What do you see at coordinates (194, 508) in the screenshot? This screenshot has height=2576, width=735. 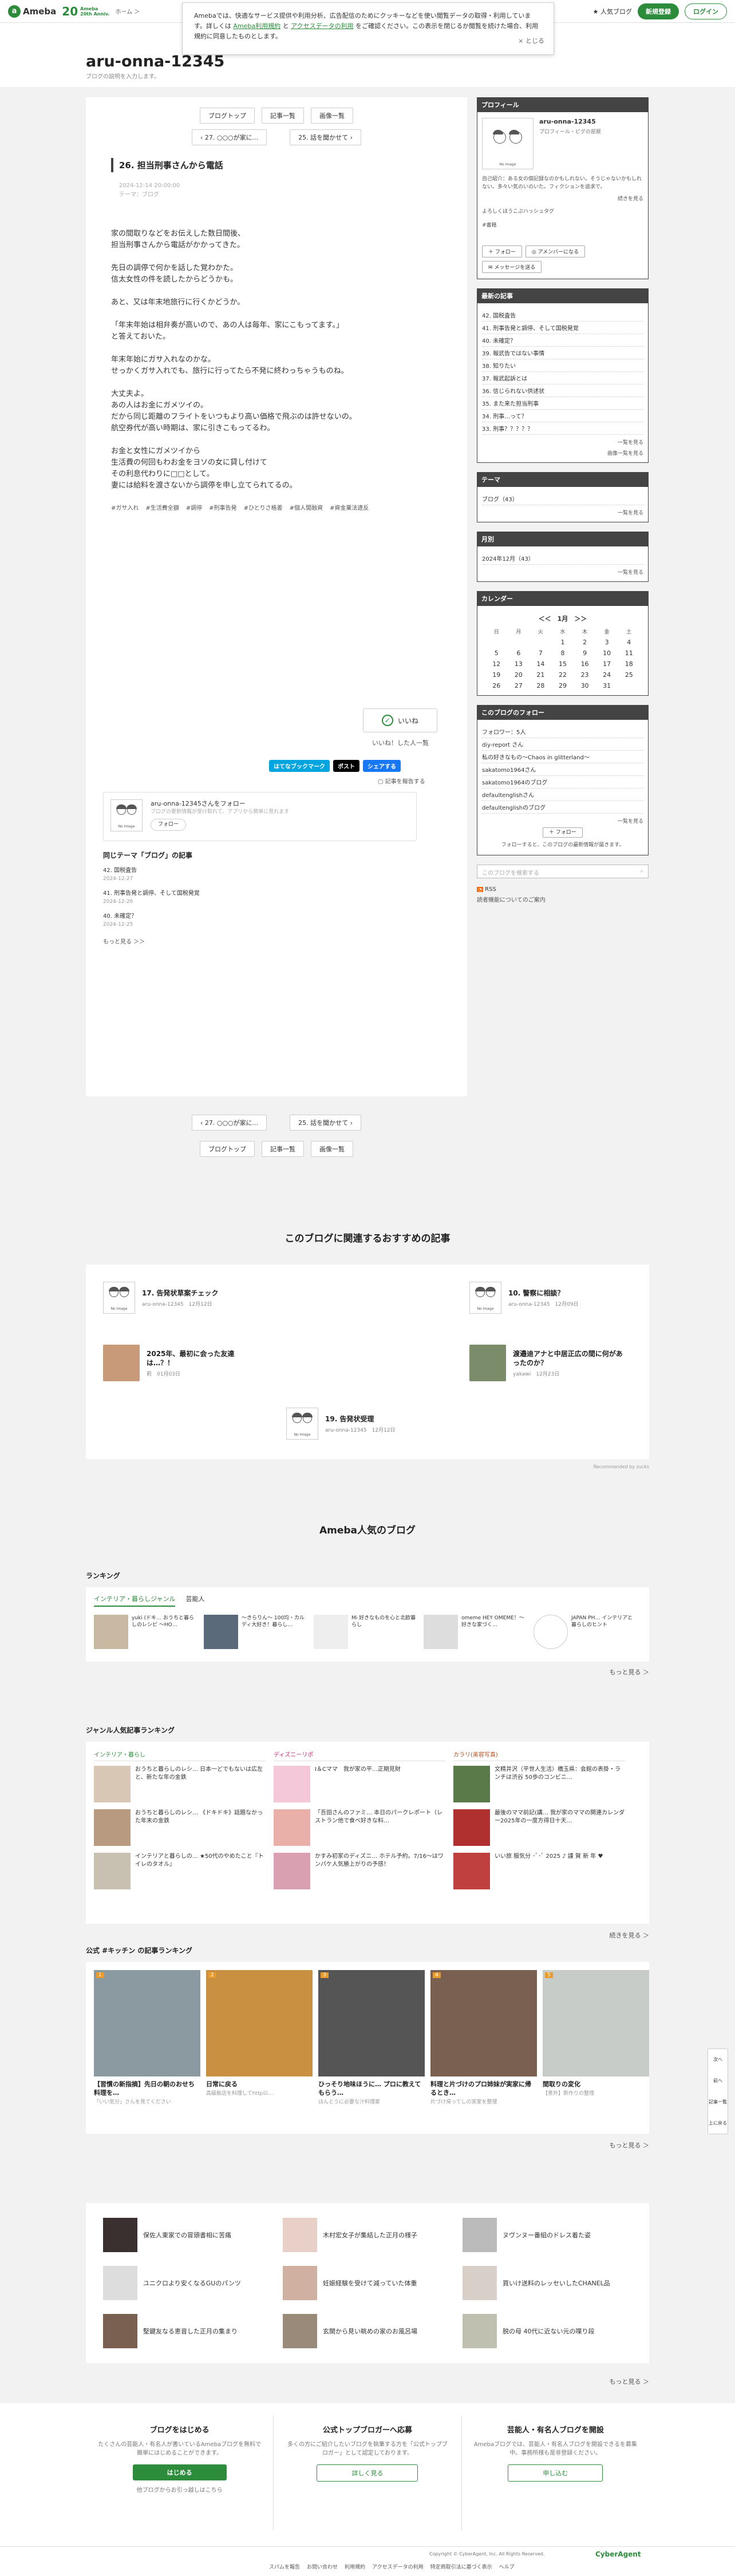 I see `hashtag: #調停` at bounding box center [194, 508].